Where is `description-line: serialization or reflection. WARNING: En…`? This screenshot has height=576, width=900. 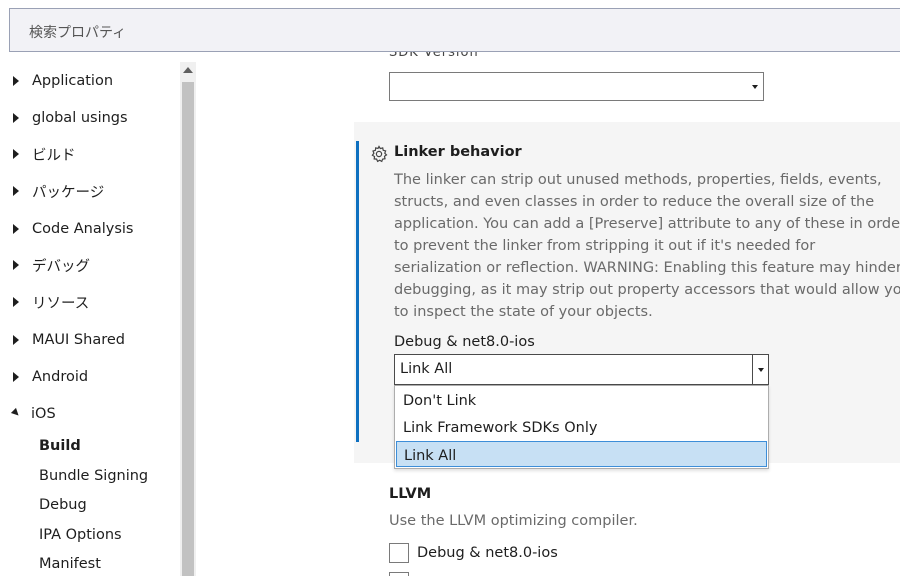 description-line: serialization or reflection. WARNING: En… is located at coordinates (647, 268).